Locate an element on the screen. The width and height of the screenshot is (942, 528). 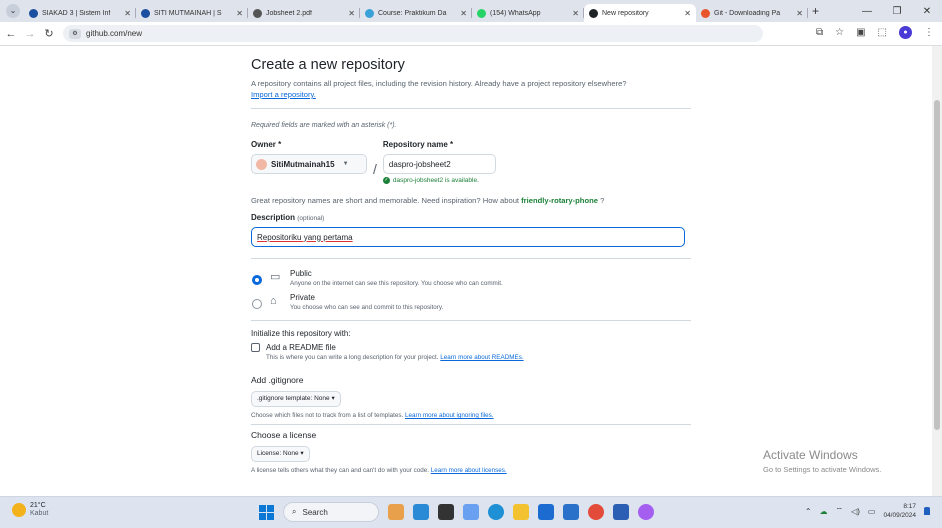
battery-icon: ▭ is located at coordinates (872, 511).